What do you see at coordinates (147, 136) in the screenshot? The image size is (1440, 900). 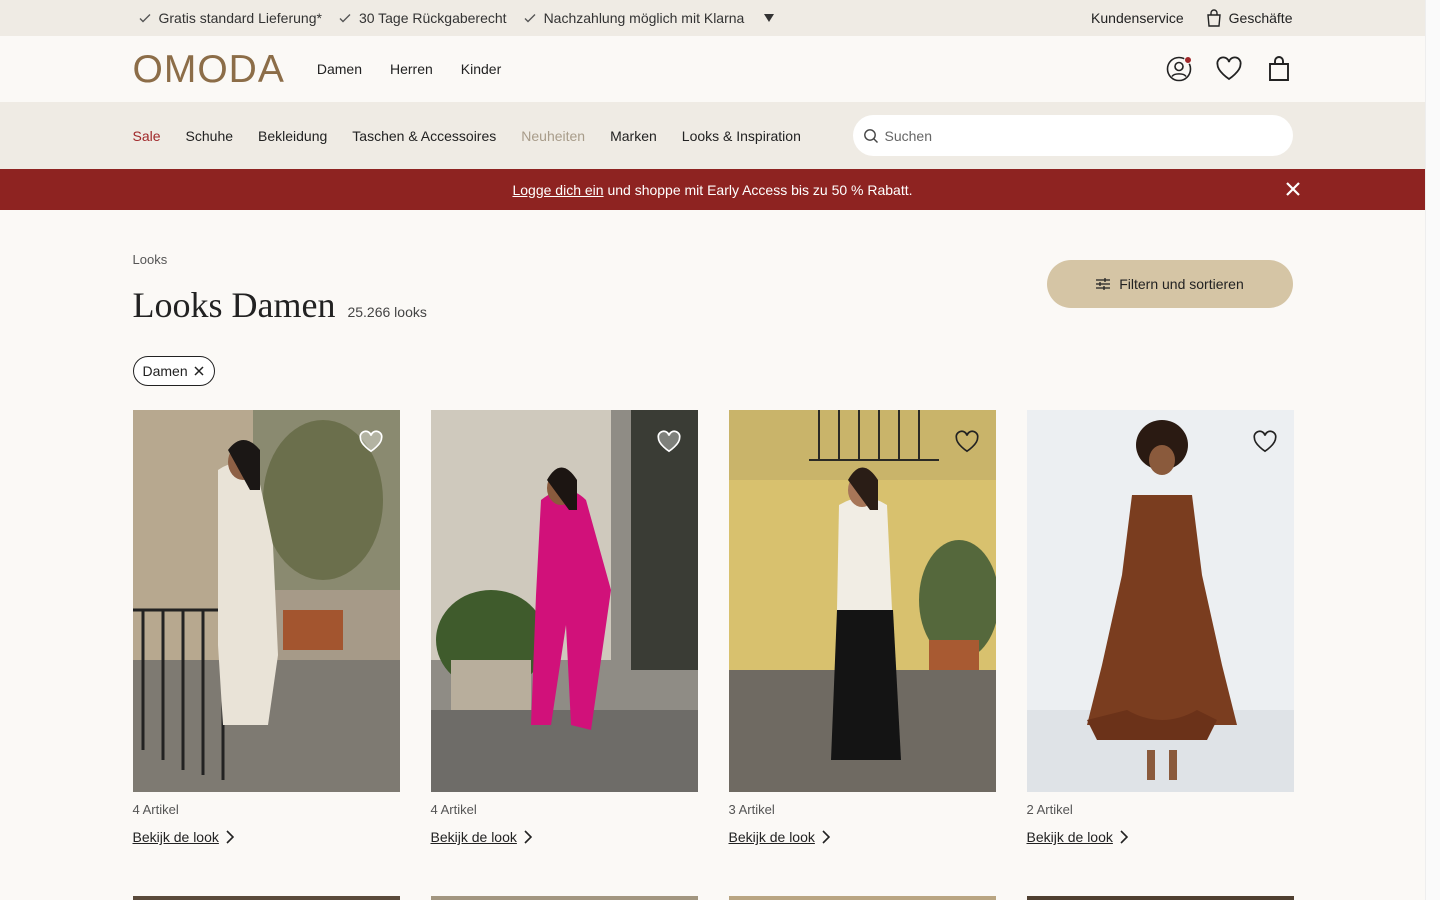 I see `cat-sale: Sale` at bounding box center [147, 136].